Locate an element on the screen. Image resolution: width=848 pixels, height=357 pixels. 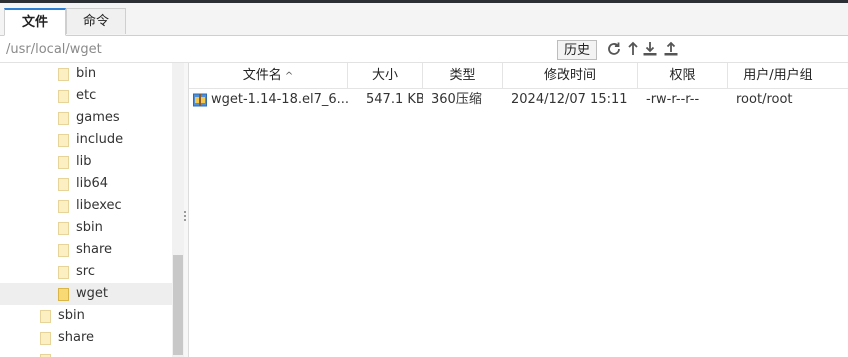
file-type: 360压缩 is located at coordinates (456, 99).